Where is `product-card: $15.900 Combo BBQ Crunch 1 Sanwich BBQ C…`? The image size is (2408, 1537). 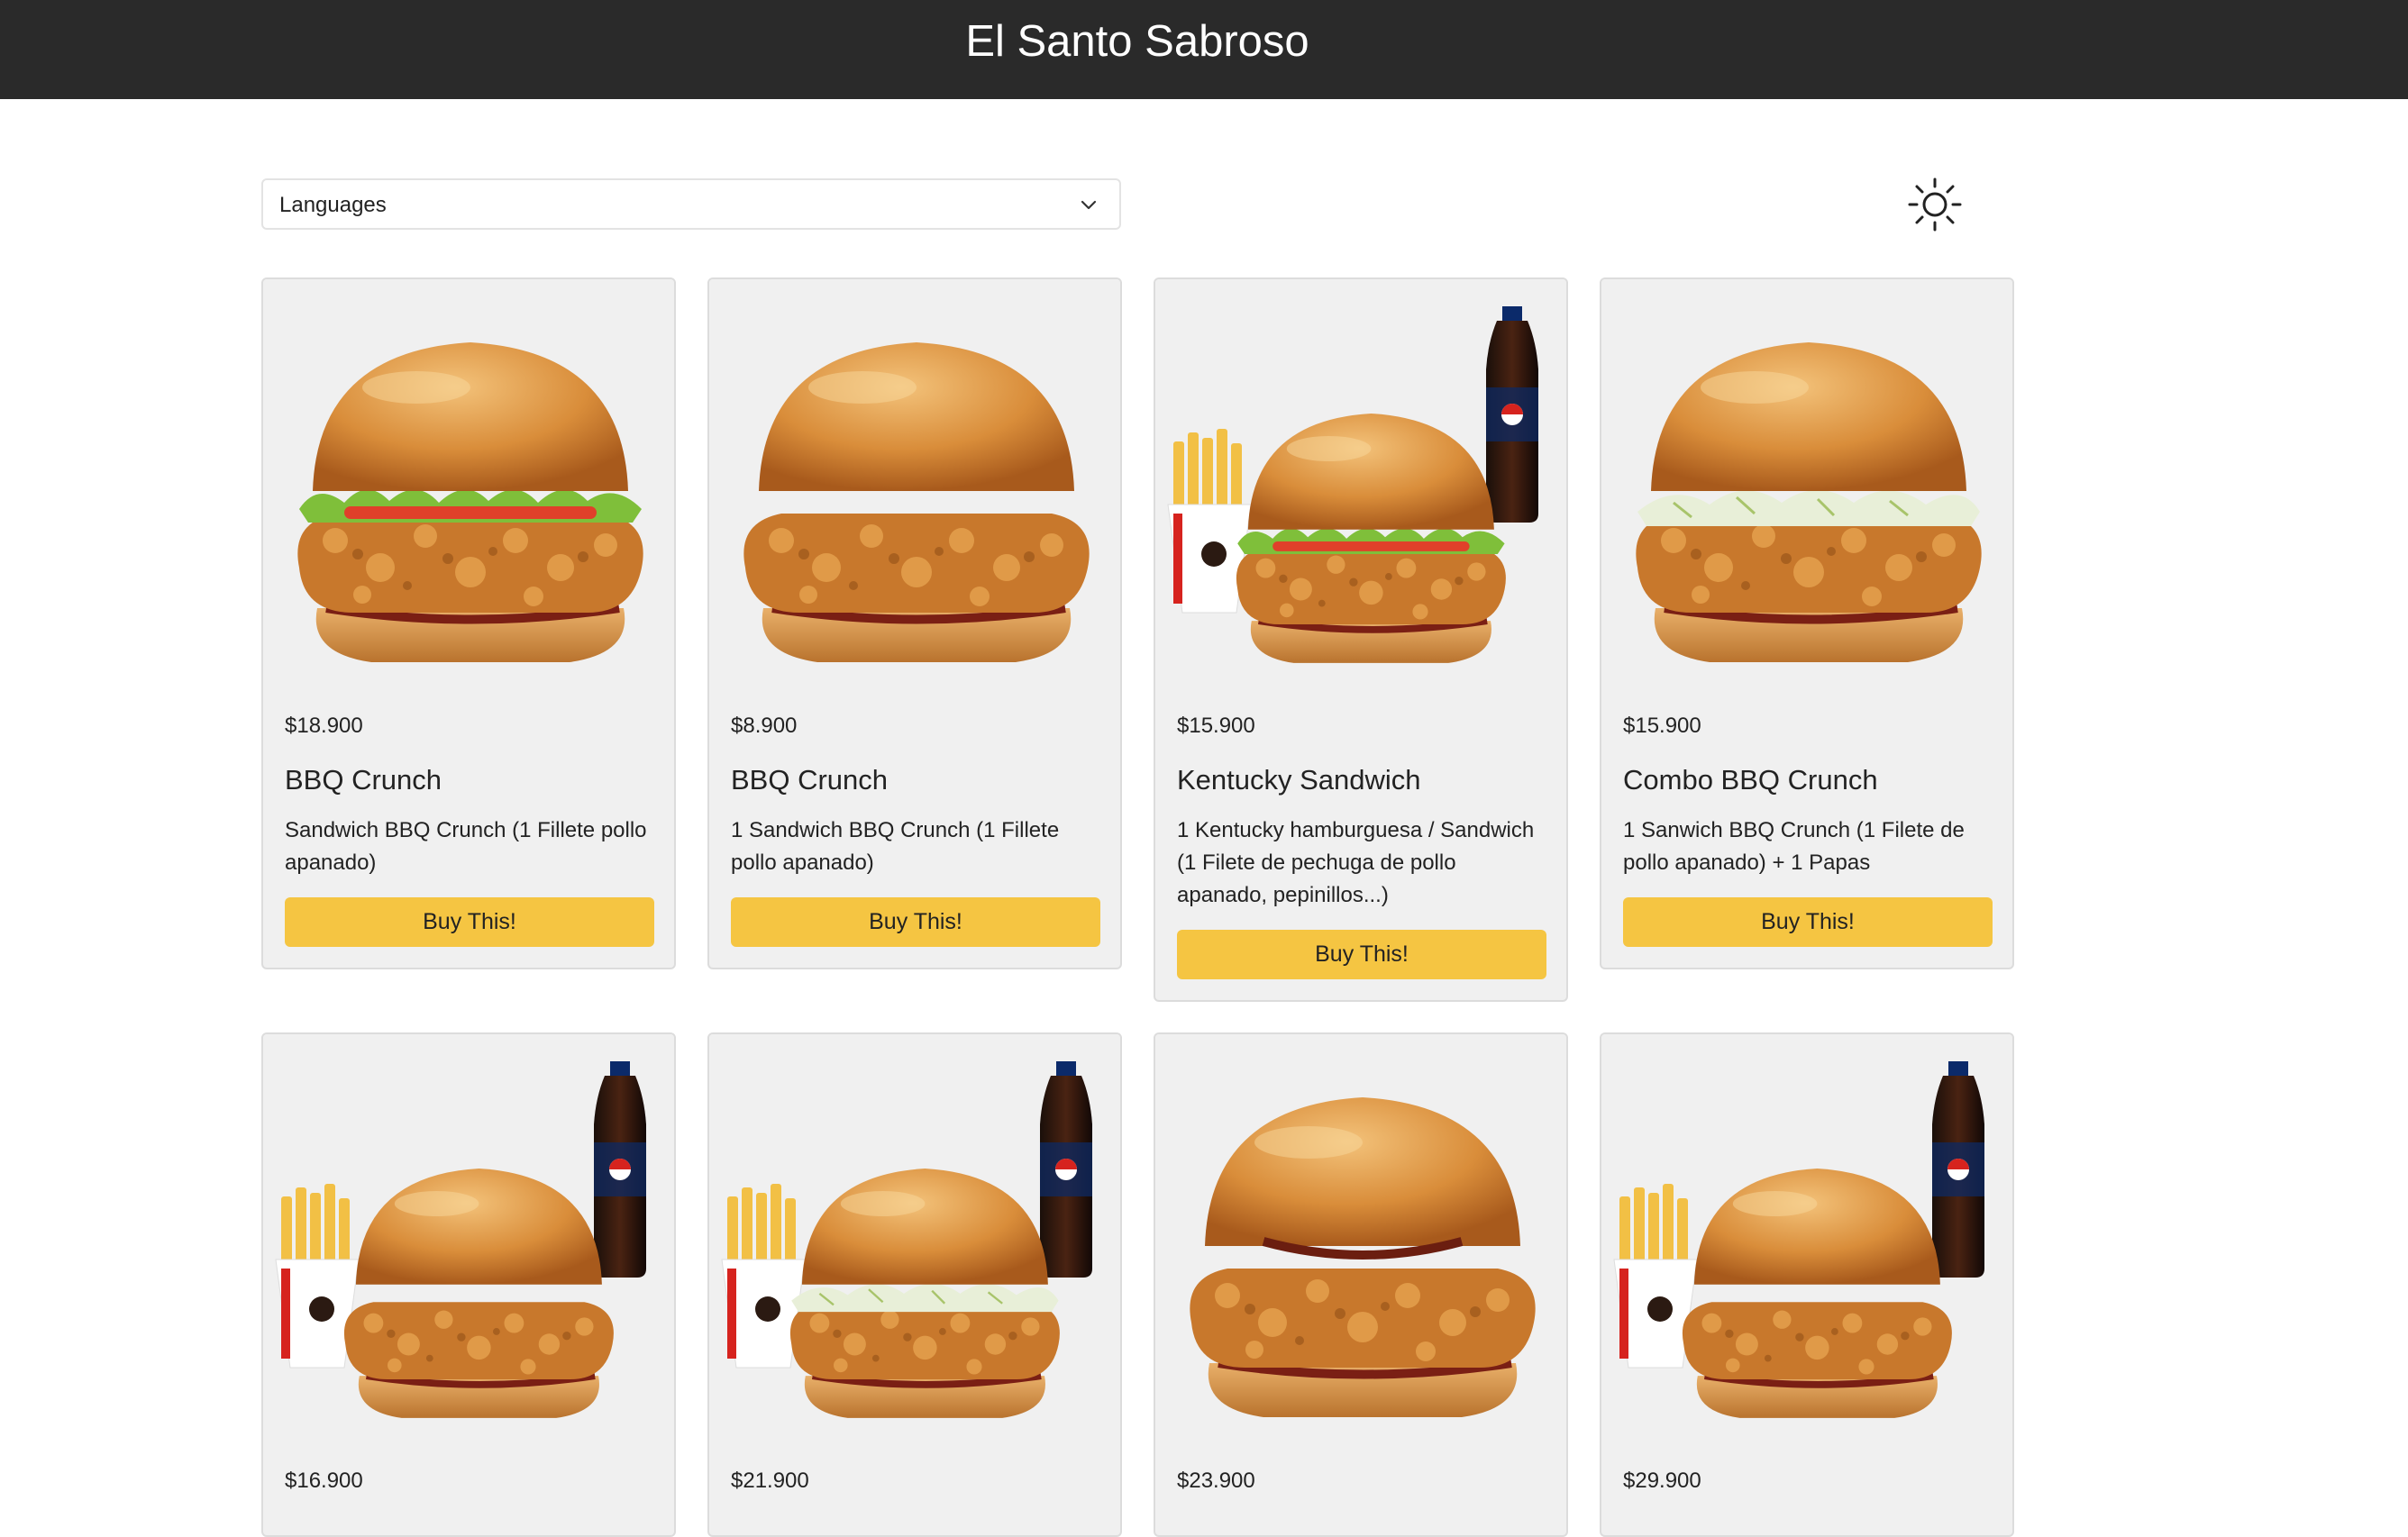 product-card: $15.900 Combo BBQ Crunch 1 Sanwich BBQ C… is located at coordinates (1807, 623).